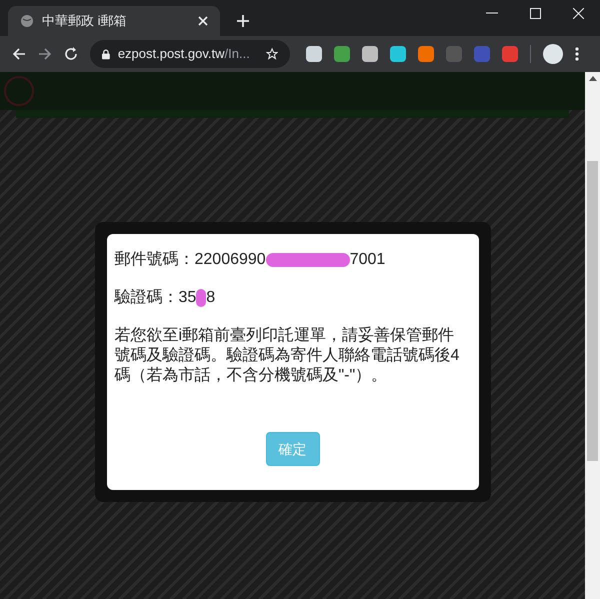 This screenshot has width=600, height=599. I want to click on close-icon, so click(203, 21).